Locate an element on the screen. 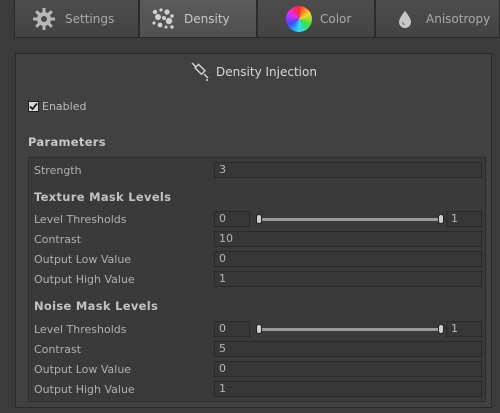  gear-icon is located at coordinates (44, 19).